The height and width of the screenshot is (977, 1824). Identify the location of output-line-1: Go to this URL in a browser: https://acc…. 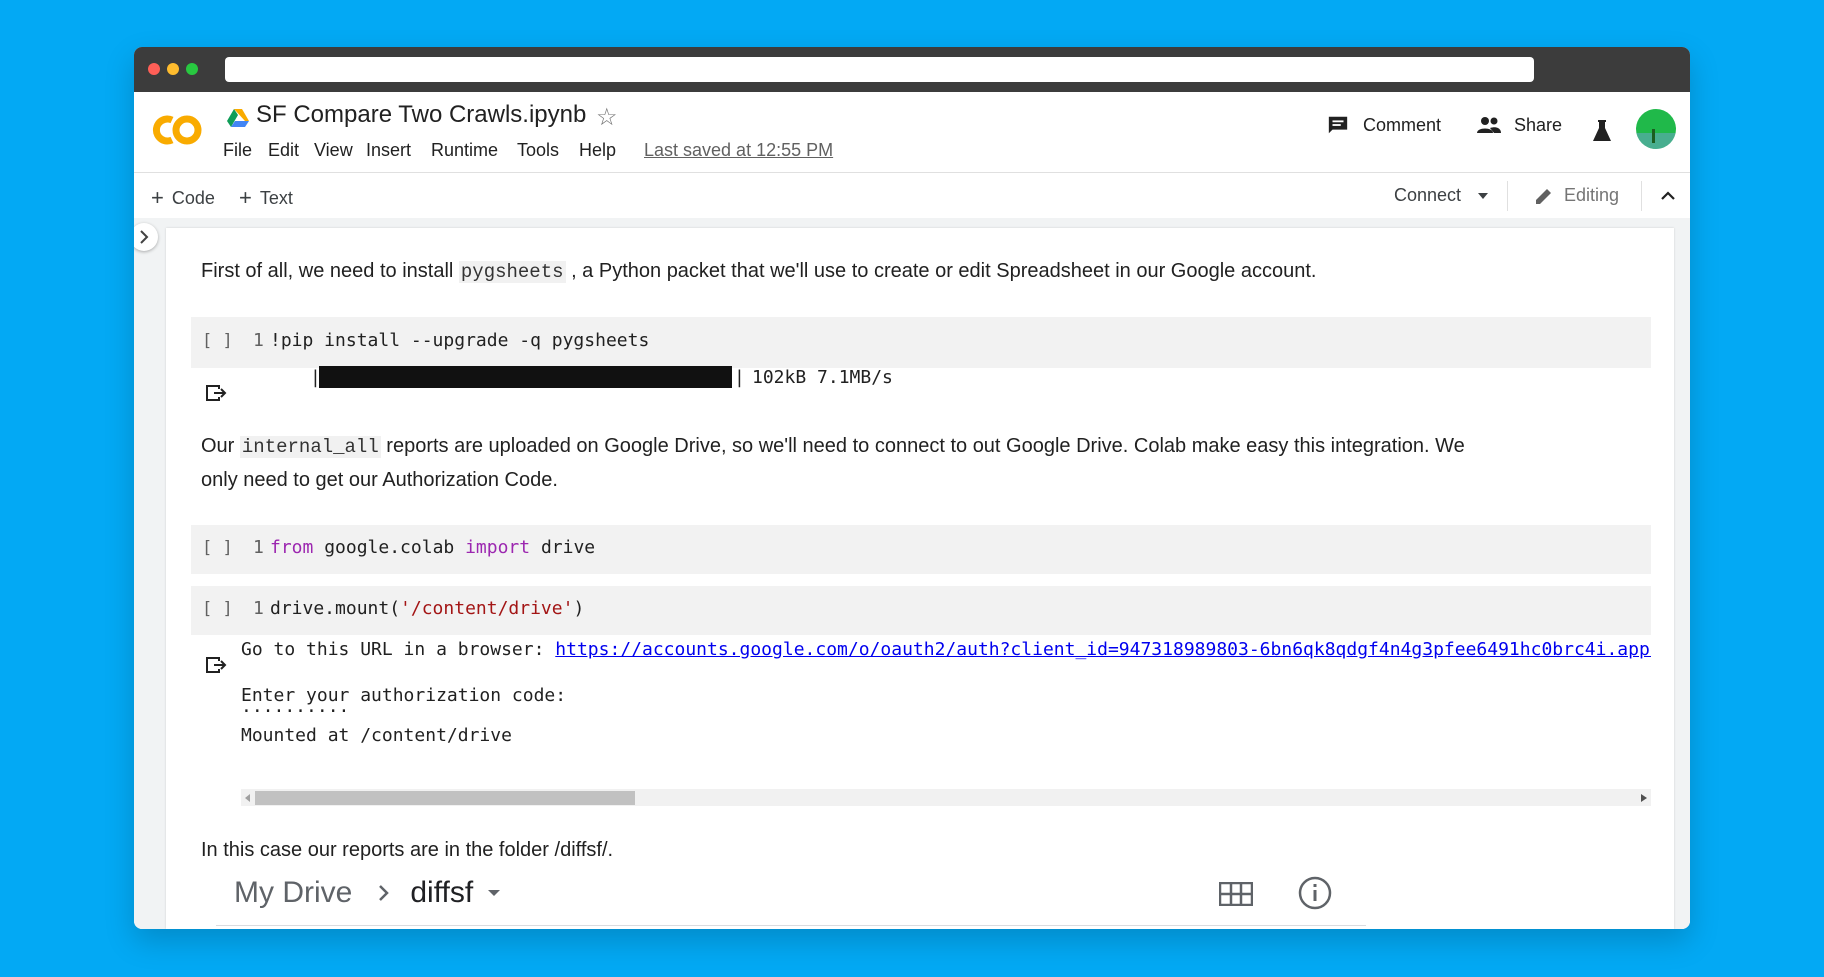
(946, 649).